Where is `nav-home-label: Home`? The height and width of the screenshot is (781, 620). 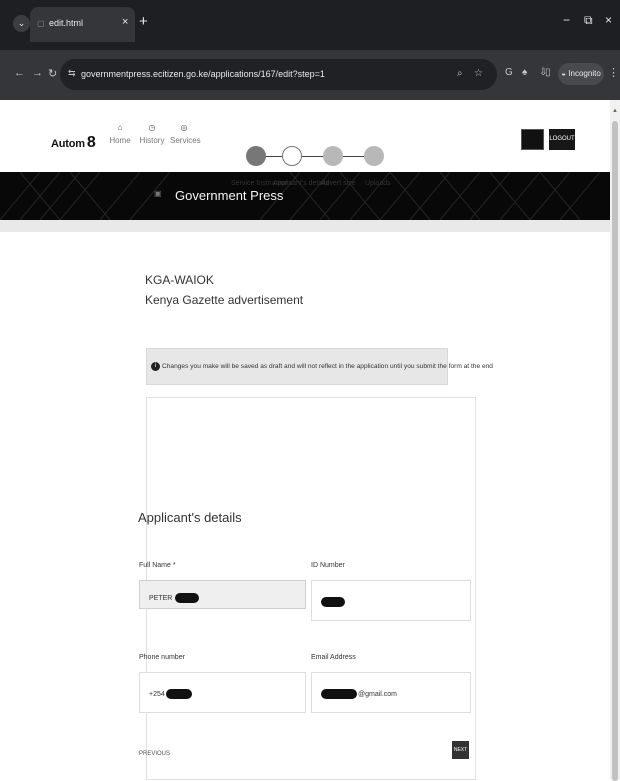
nav-home-label: Home is located at coordinates (120, 140).